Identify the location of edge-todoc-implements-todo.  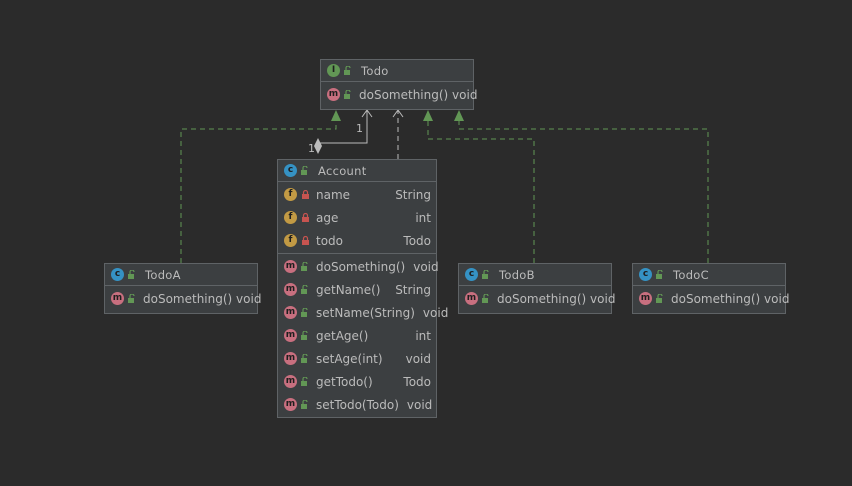
(583, 190).